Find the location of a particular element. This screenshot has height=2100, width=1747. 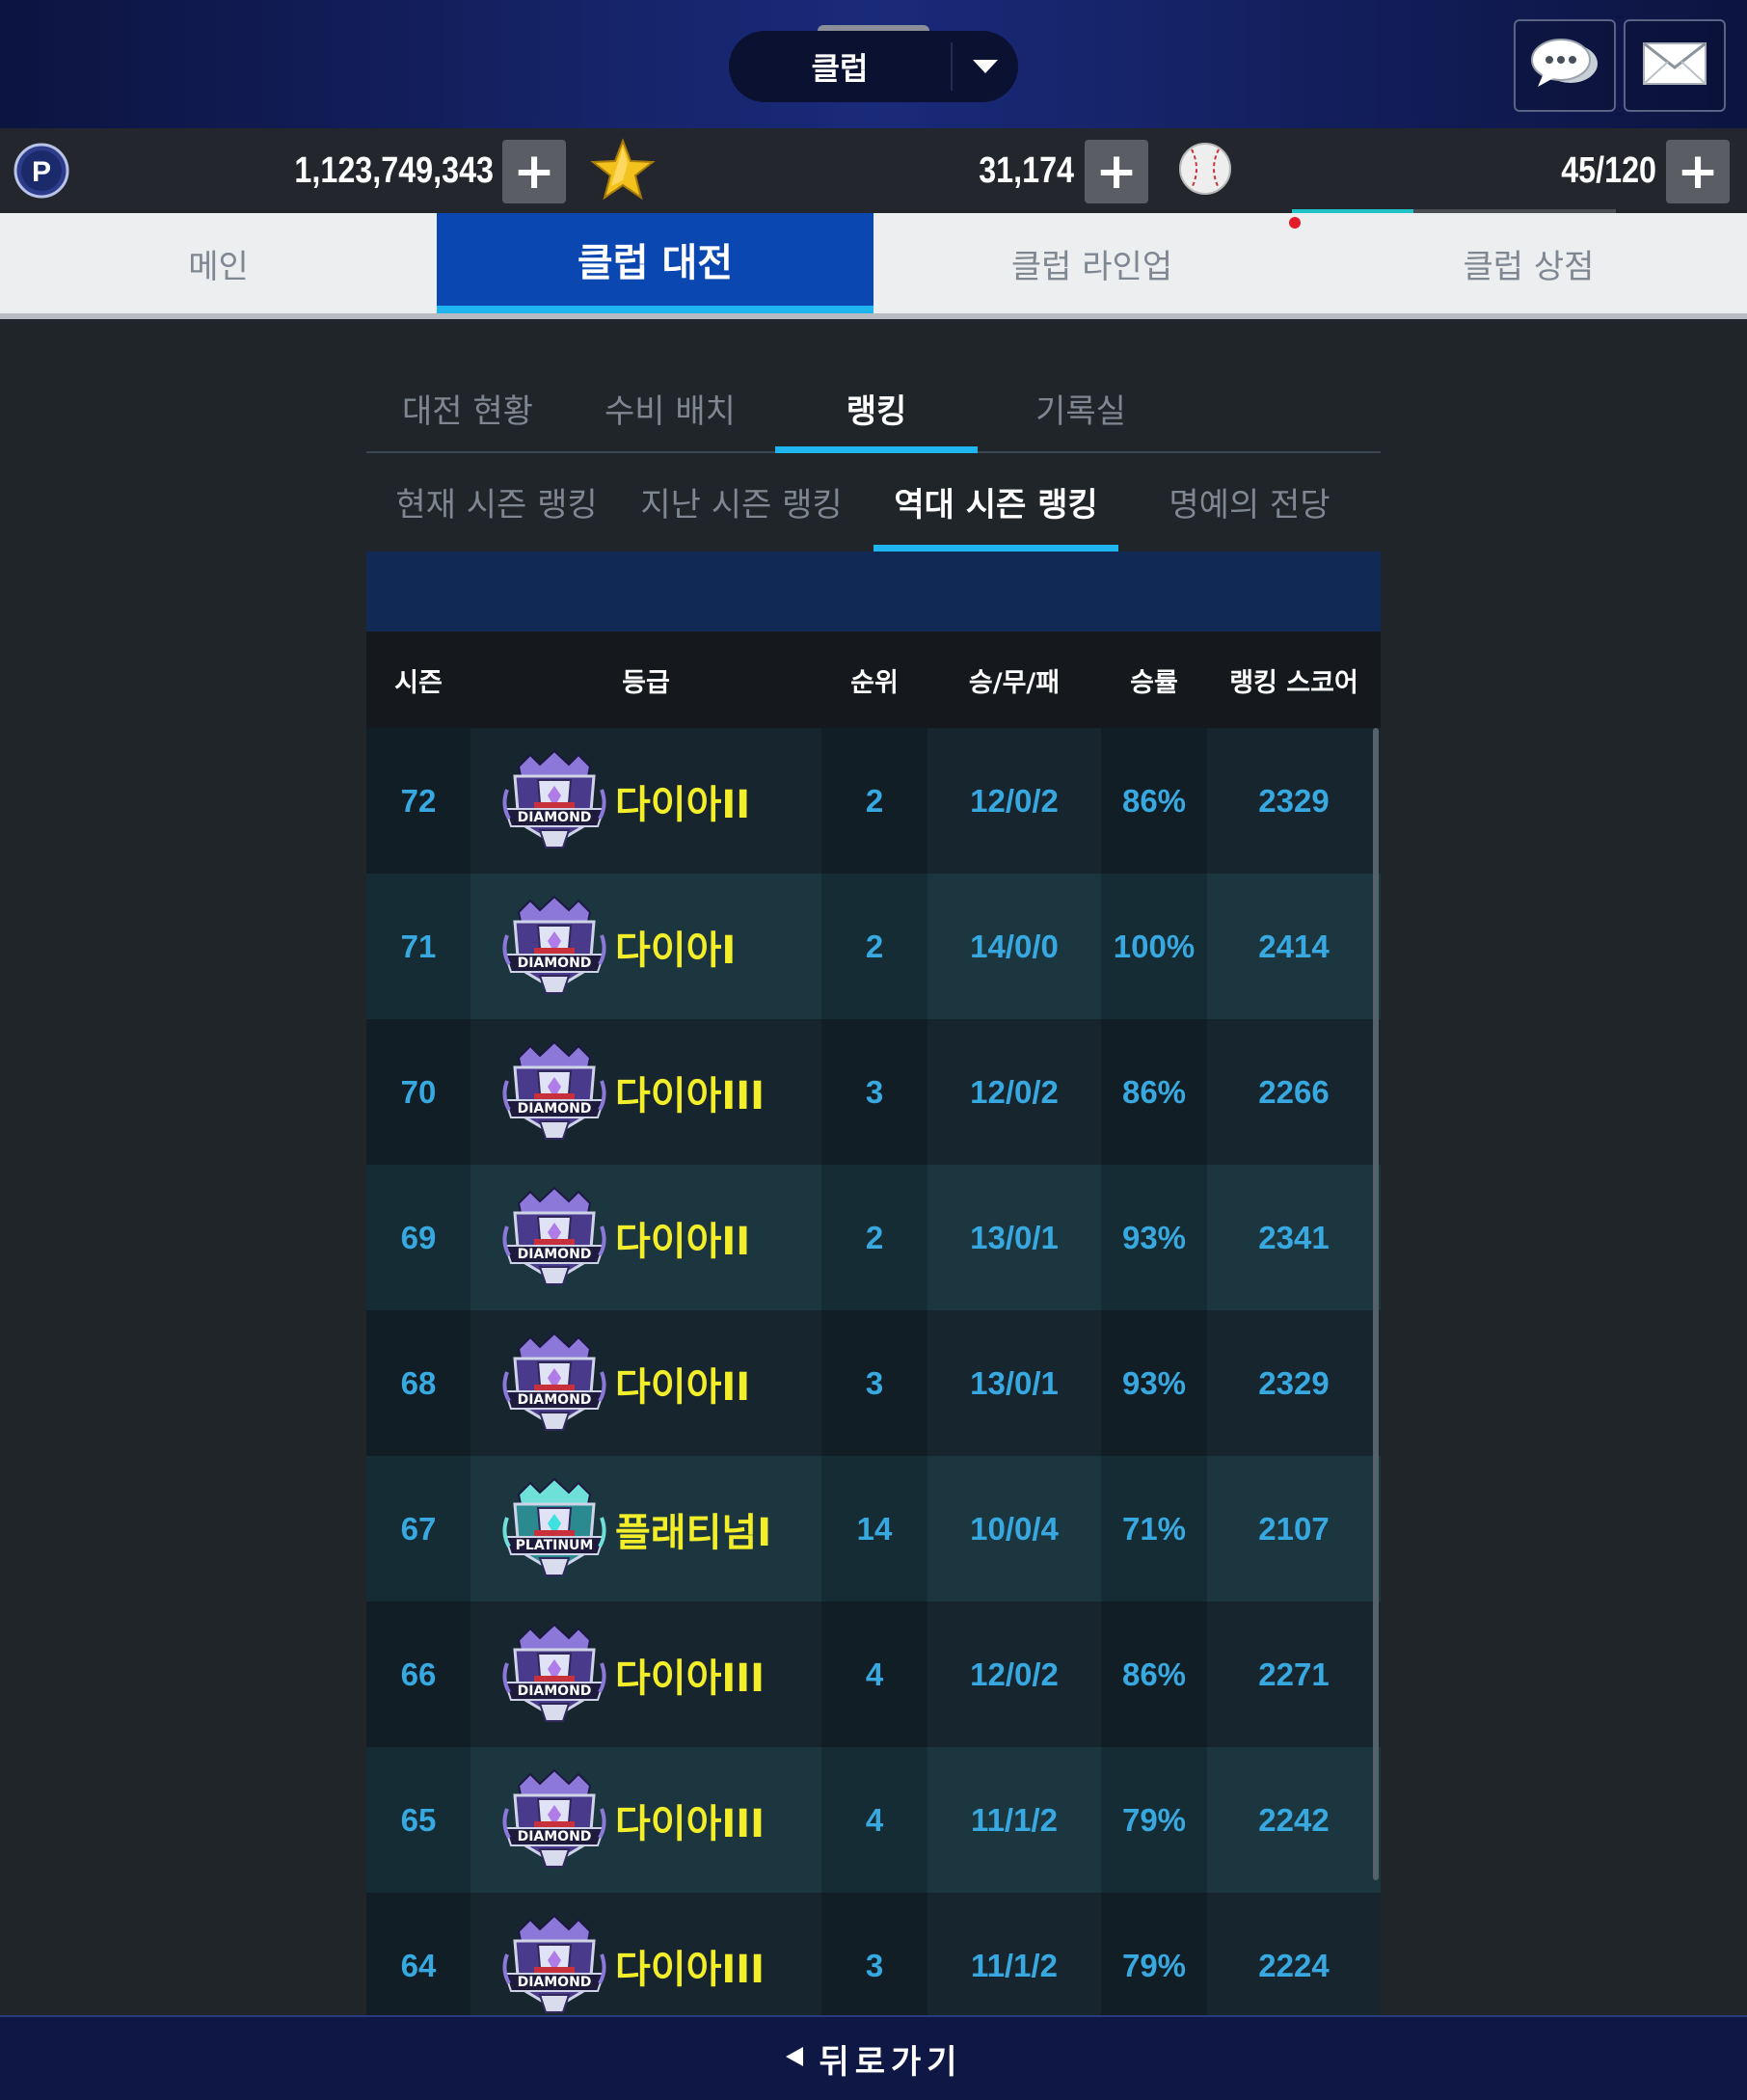

tab-current-season-ranking: 현재 시즌 랭킹 is located at coordinates (496, 501).